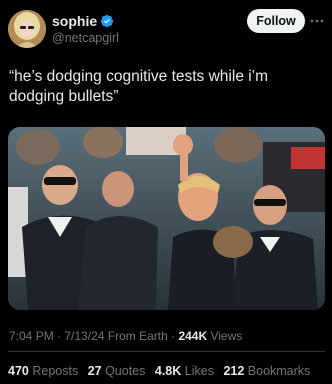 Image resolution: width=332 pixels, height=384 pixels. Describe the element at coordinates (74, 21) in the screenshot. I see `display-name: sophie` at that location.